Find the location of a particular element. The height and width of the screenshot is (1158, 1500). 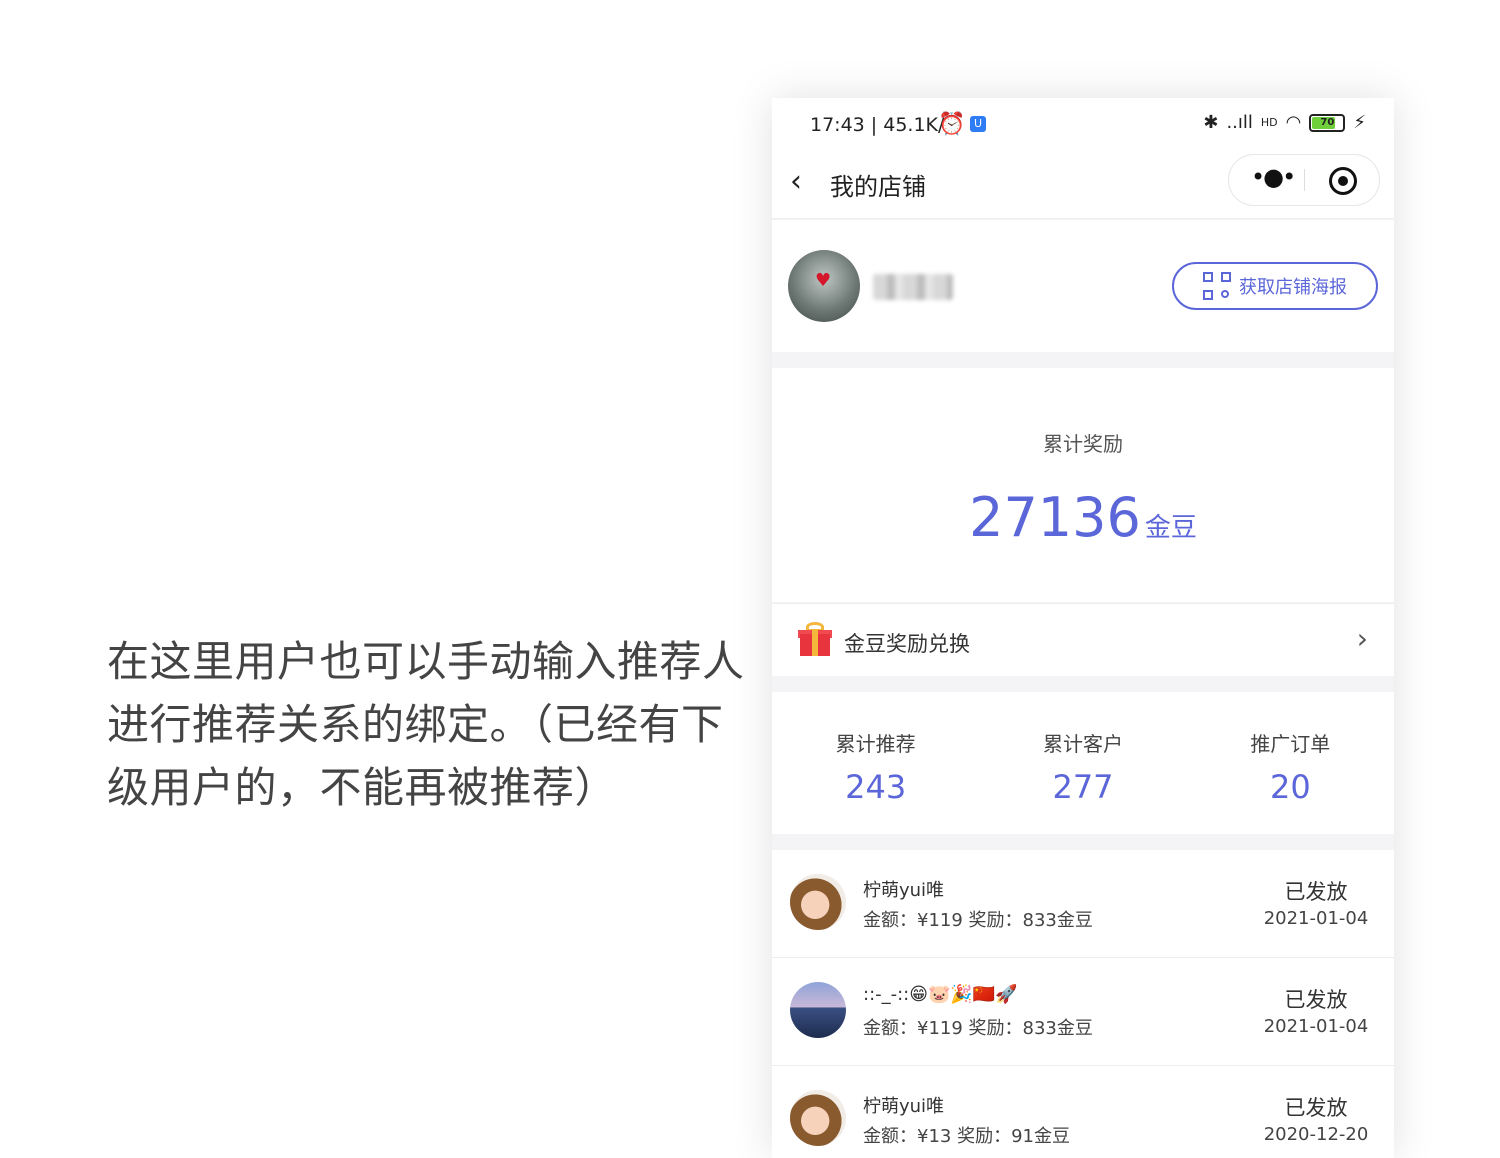

status-icons: ✱ ..ıll HD ◠ 70 ⚡ is located at coordinates (1284, 122).